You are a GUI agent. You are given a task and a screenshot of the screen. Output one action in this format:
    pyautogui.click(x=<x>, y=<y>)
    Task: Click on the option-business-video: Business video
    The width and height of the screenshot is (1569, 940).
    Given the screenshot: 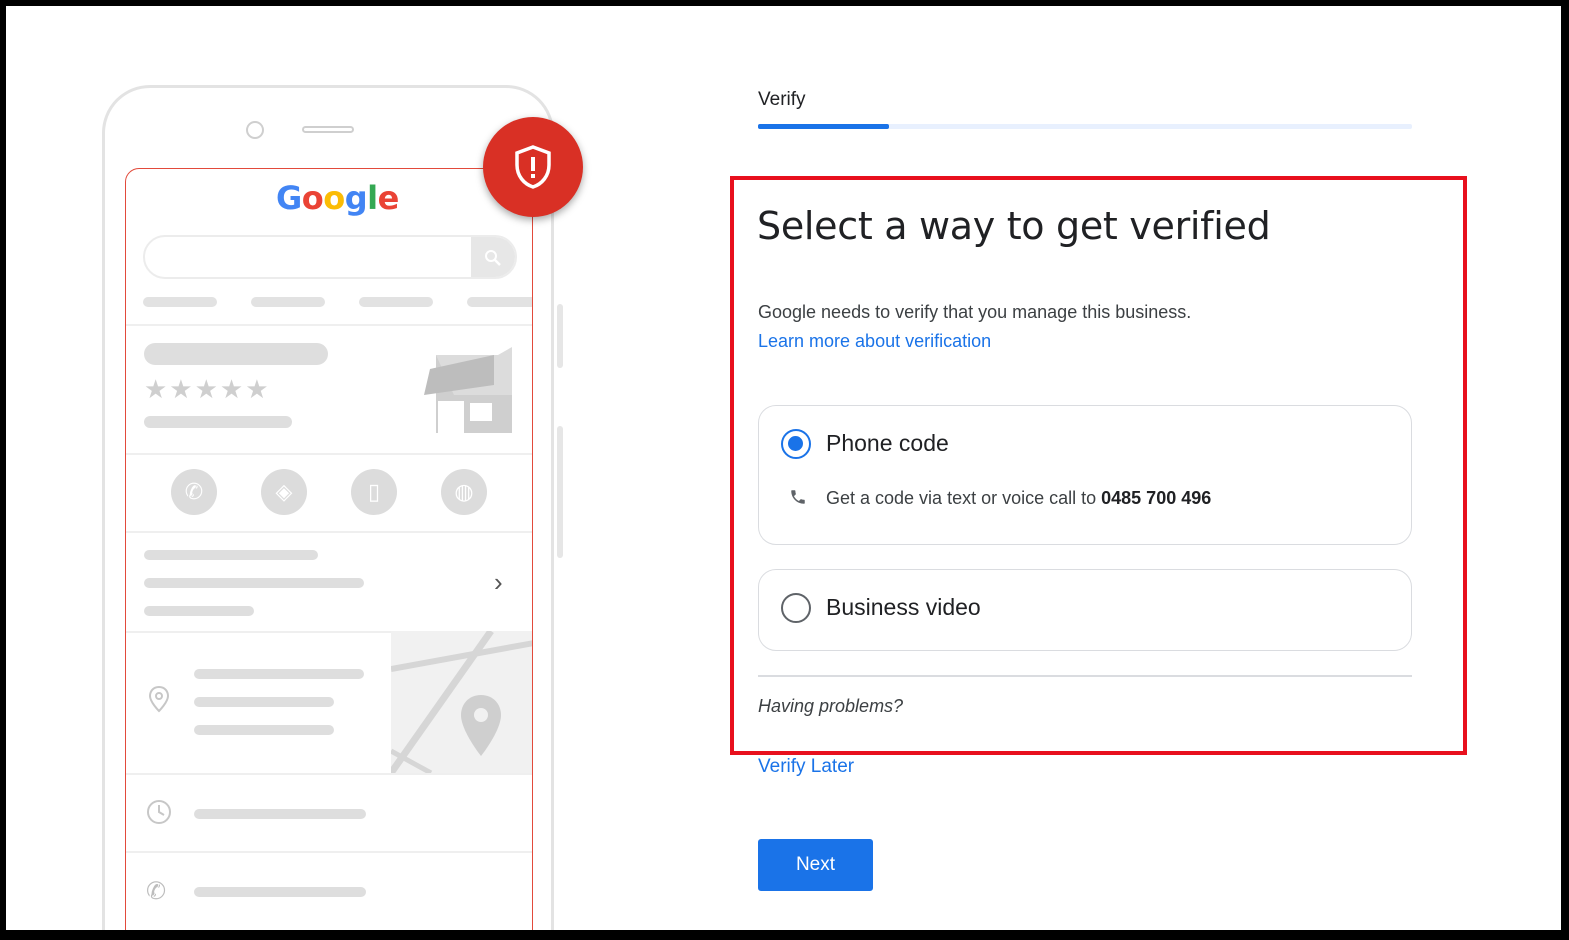 What is the action you would take?
    pyautogui.click(x=1085, y=610)
    